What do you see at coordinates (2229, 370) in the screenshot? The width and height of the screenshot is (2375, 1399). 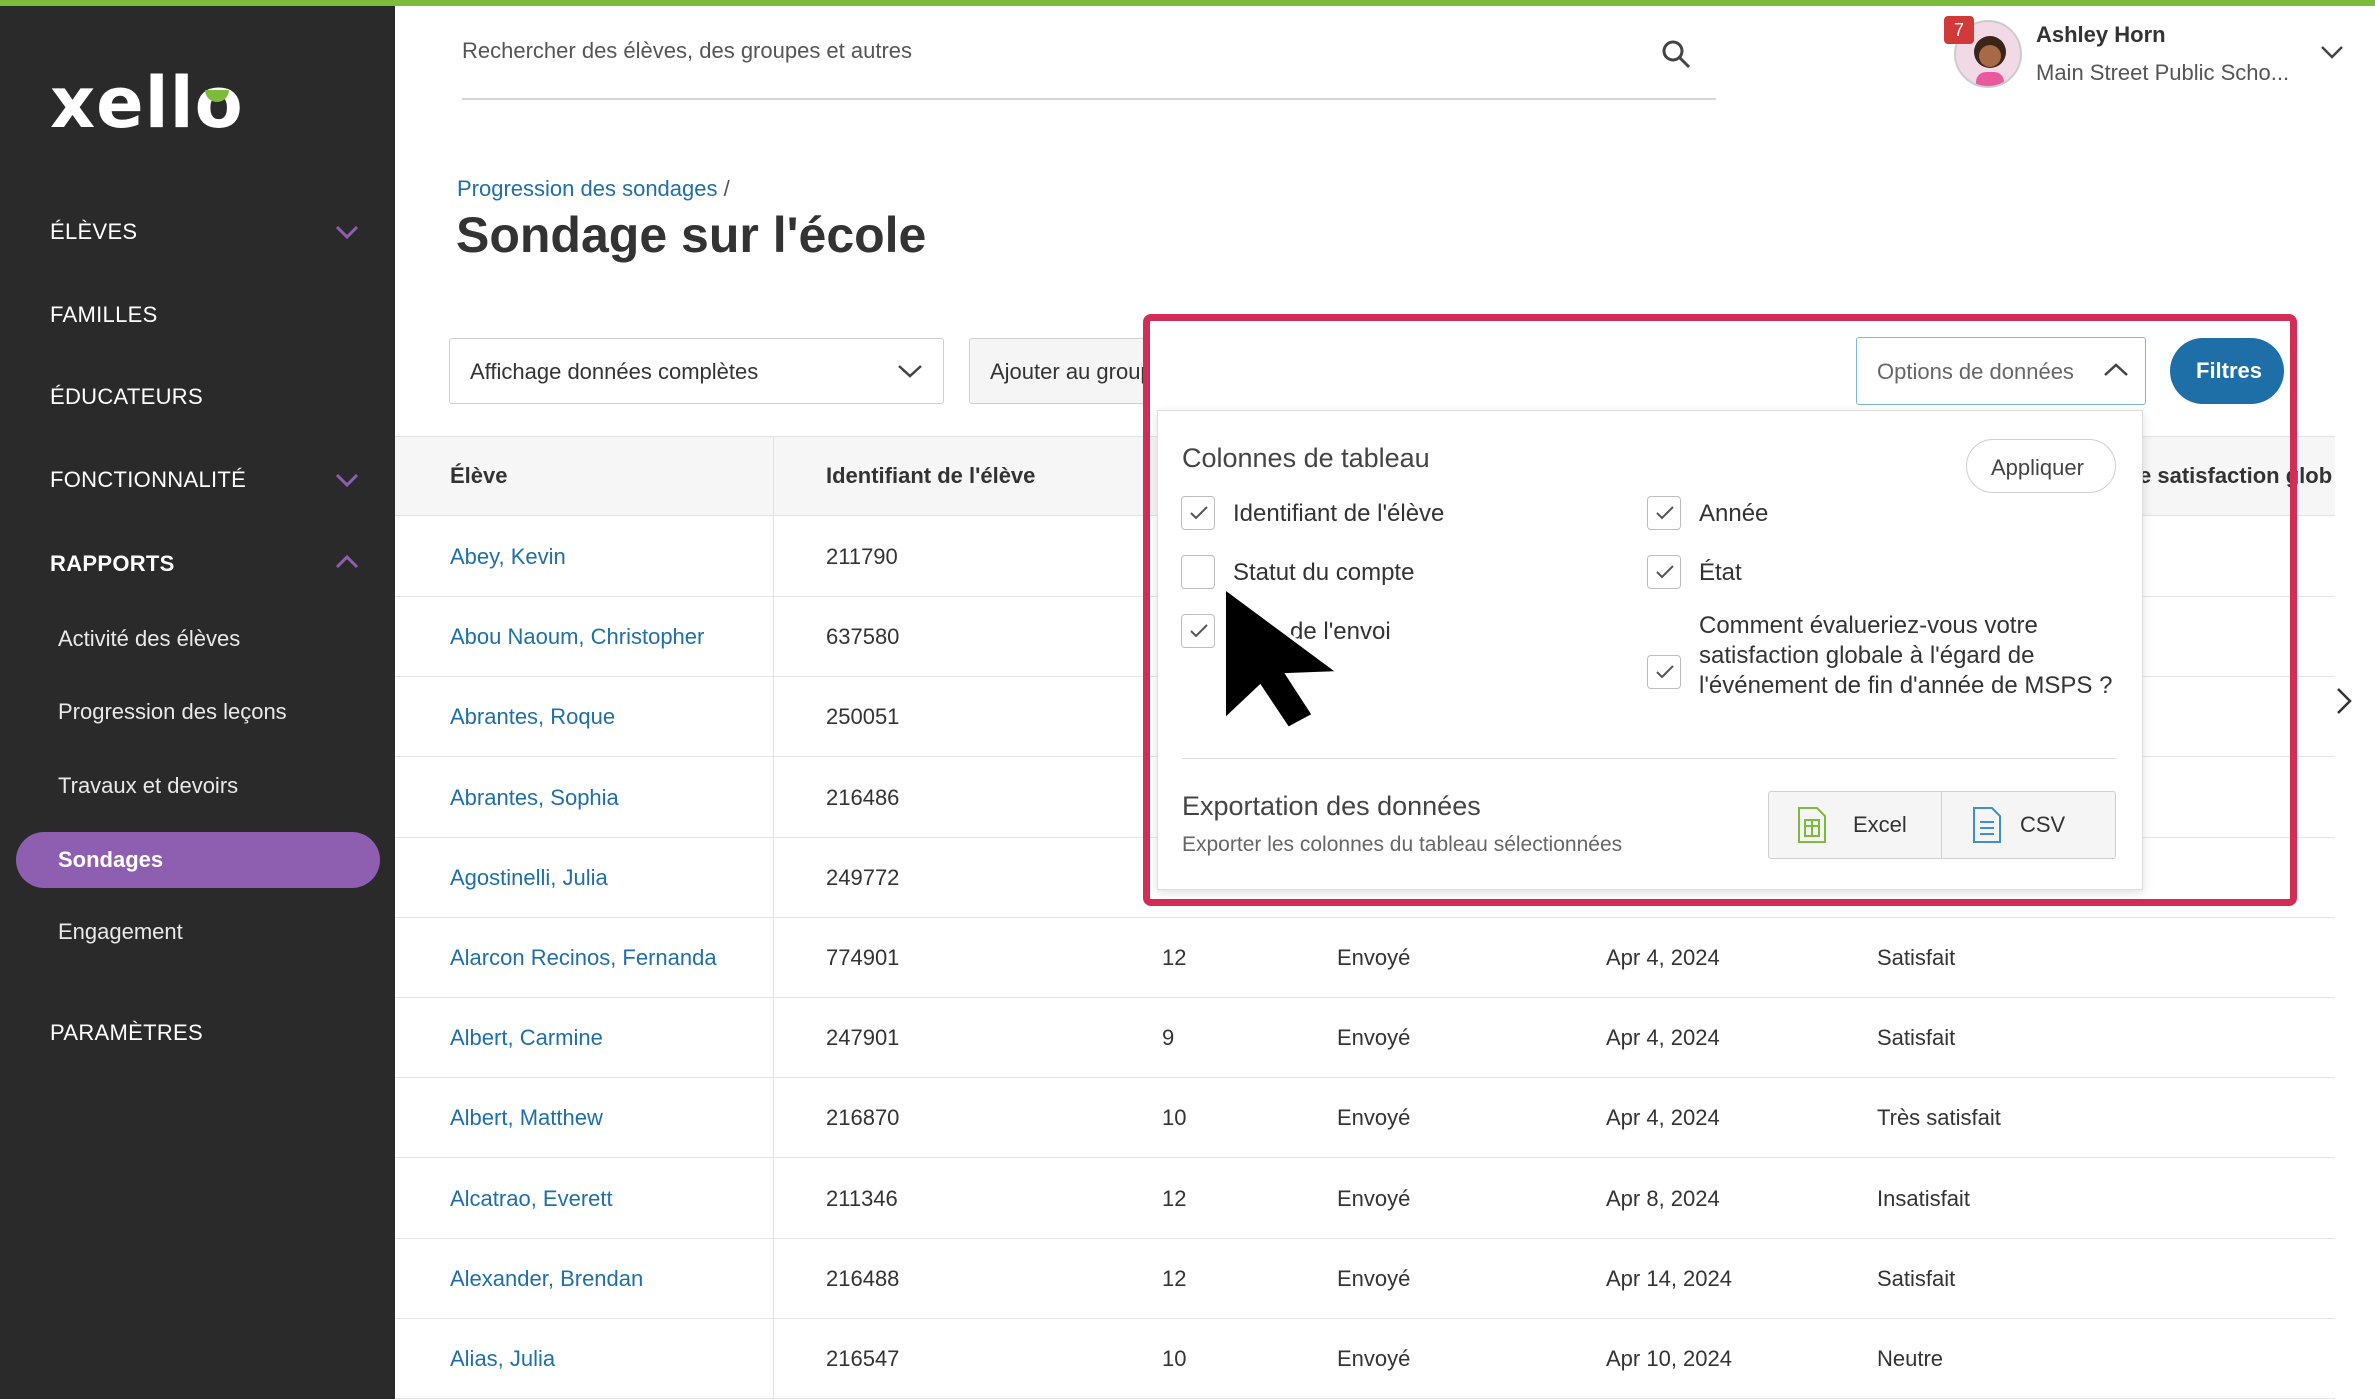 I see `filters-label: Filtres` at bounding box center [2229, 370].